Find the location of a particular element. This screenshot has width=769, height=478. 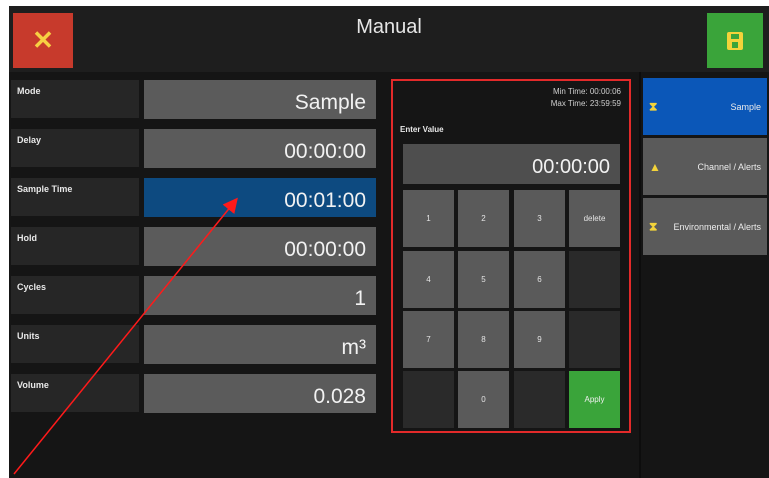

key-5: 5 is located at coordinates (483, 279).